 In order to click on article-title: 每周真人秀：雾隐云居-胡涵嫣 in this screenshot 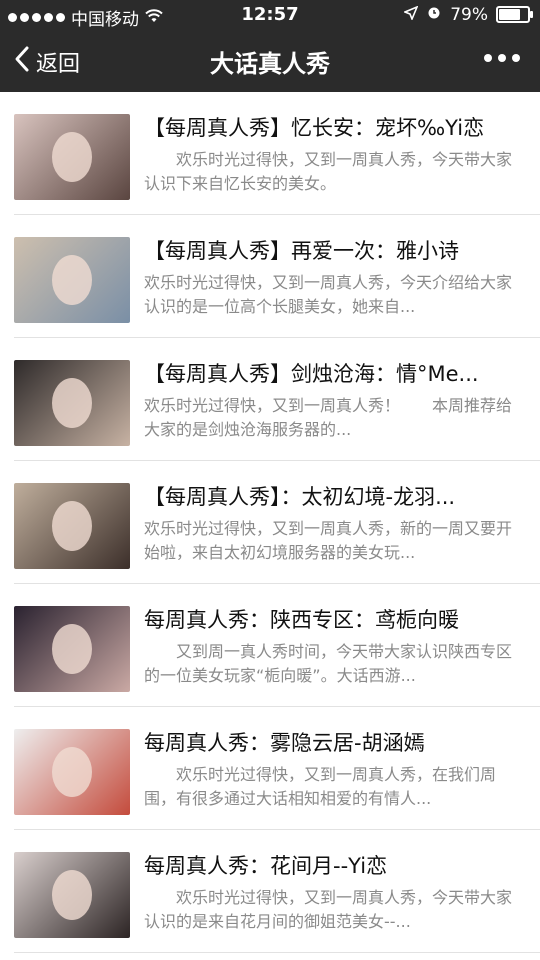, I will do `click(284, 743)`.